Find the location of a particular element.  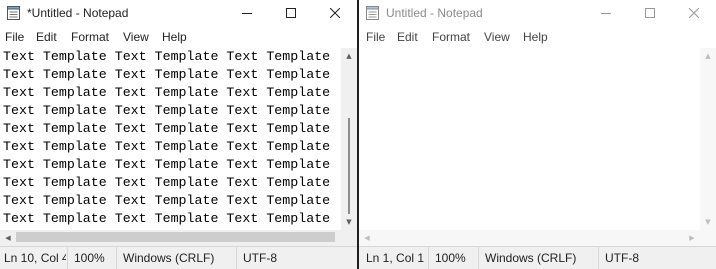

status-bar: Ln 10, Col 4 100% Windows (CRLF) UTF-8 is located at coordinates (178, 257).